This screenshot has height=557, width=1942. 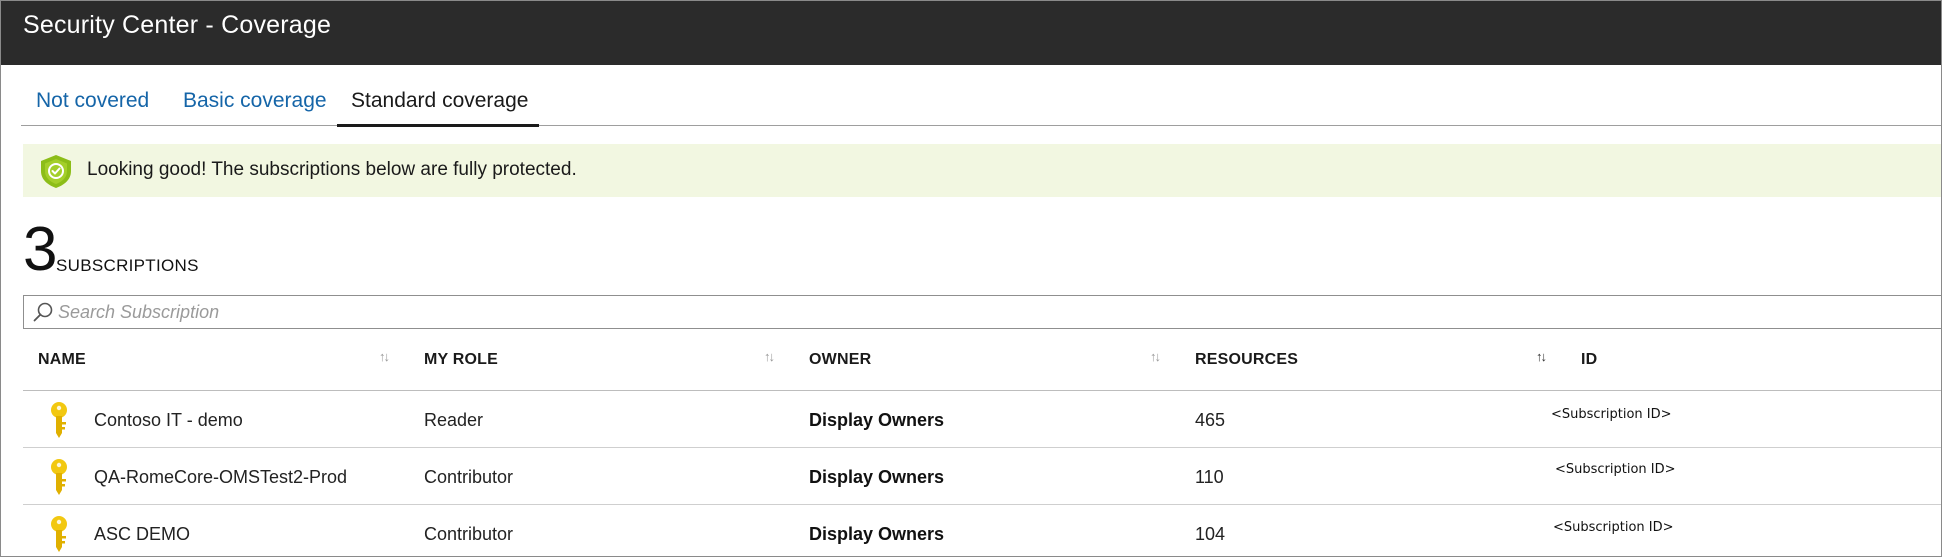 What do you see at coordinates (1210, 420) in the screenshot?
I see `resource-count: 465` at bounding box center [1210, 420].